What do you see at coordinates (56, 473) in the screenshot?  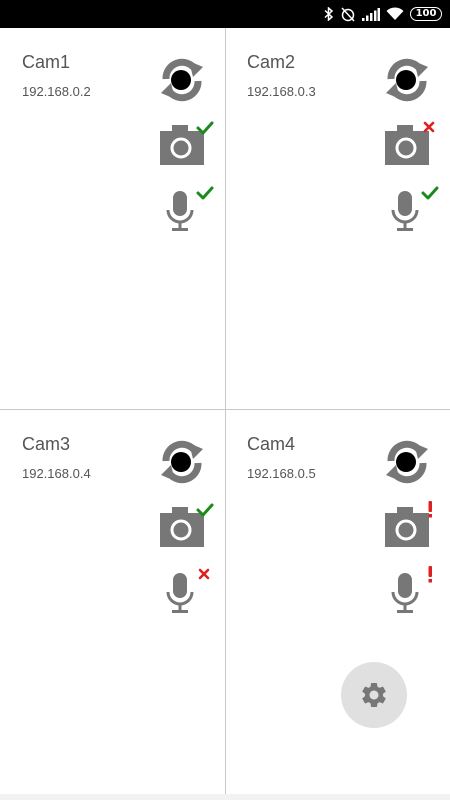 I see `camera-ip: 192.168.0.4` at bounding box center [56, 473].